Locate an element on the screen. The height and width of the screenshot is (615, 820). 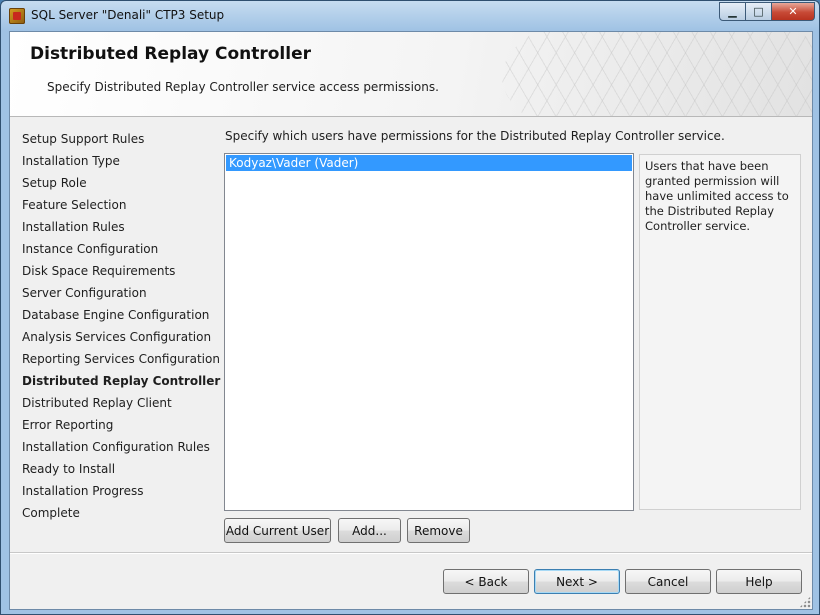
sidebar-item-setup-support-rules: Setup Support Rules is located at coordinates (83, 139).